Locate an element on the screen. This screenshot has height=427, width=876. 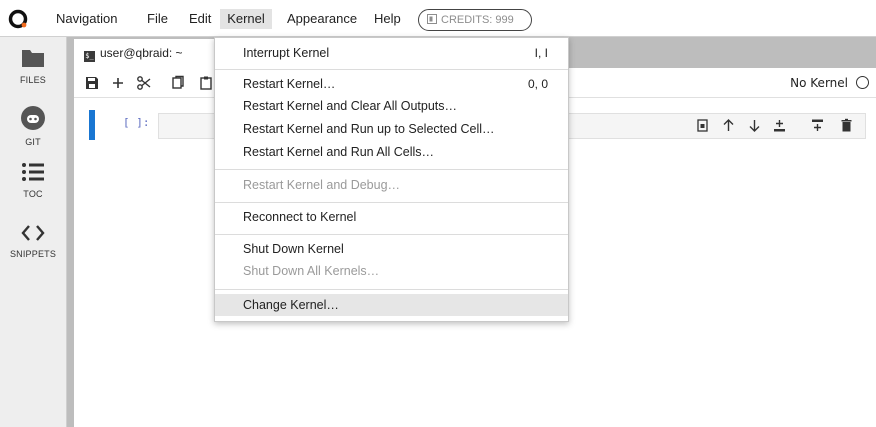
menu-item-label: Interrupt Kernel is located at coordinates (286, 53).